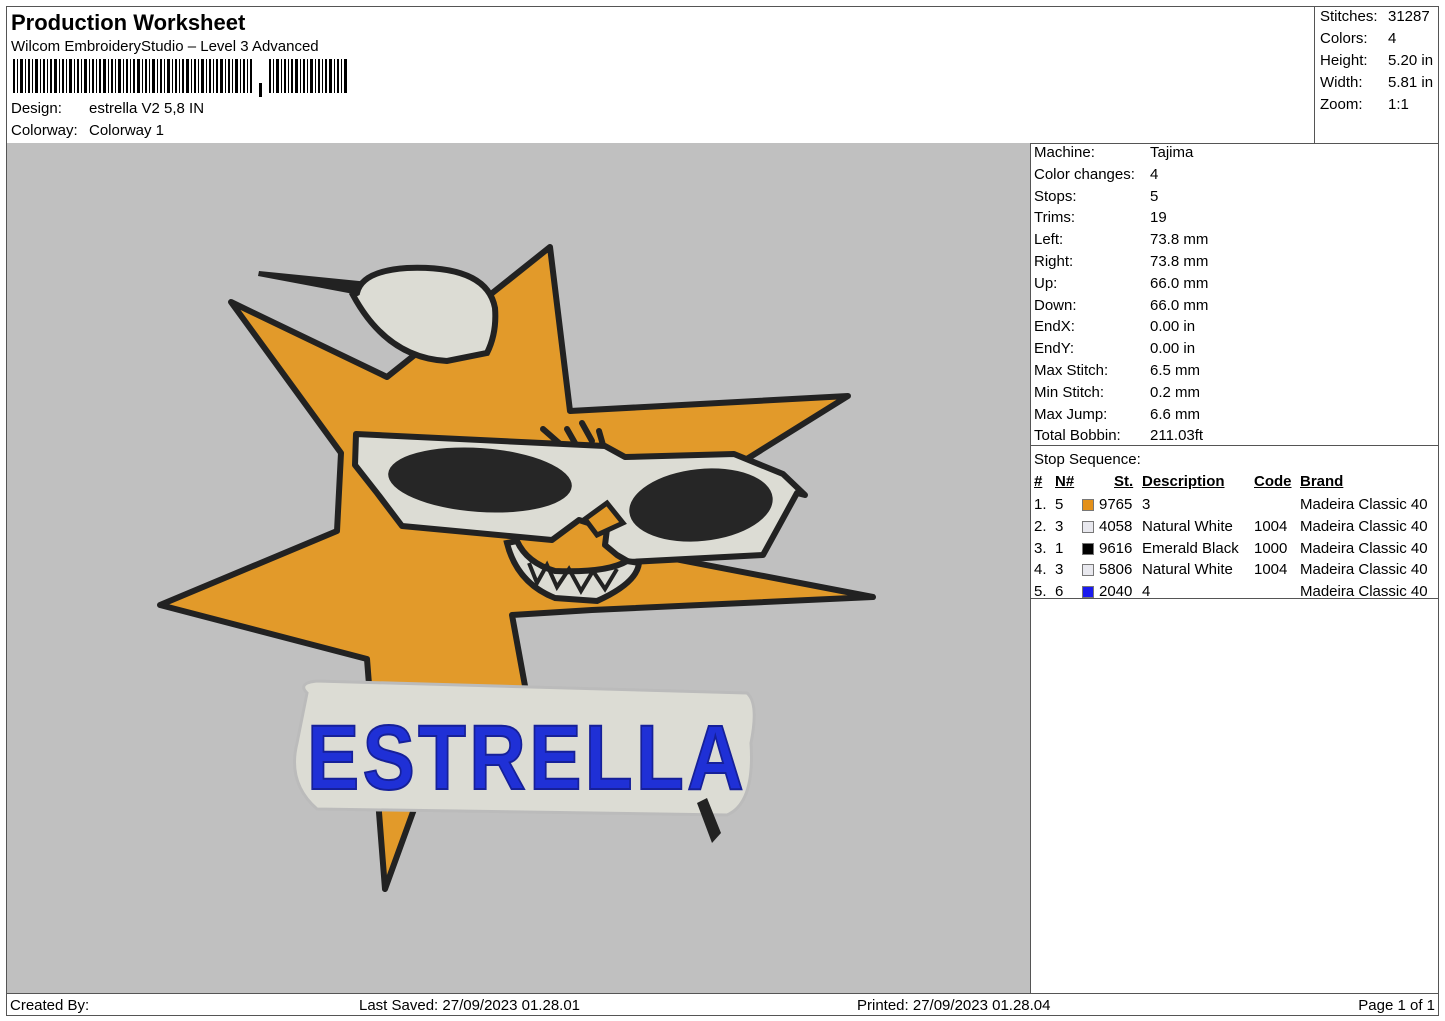  Describe the element at coordinates (1054, 349) in the screenshot. I see `property-label: EndY:` at that location.